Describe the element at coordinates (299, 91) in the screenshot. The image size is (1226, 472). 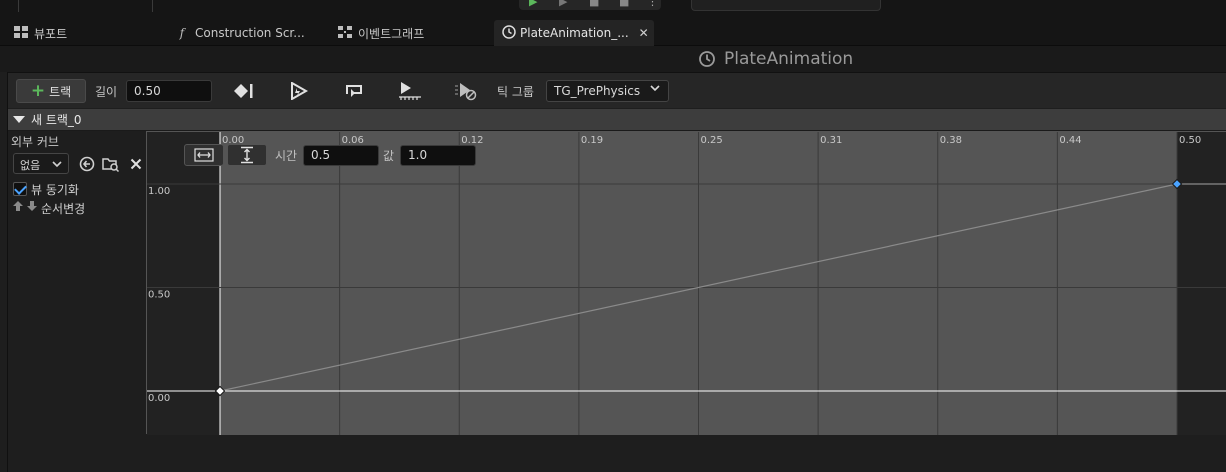
I see `autoplay-icon` at that location.